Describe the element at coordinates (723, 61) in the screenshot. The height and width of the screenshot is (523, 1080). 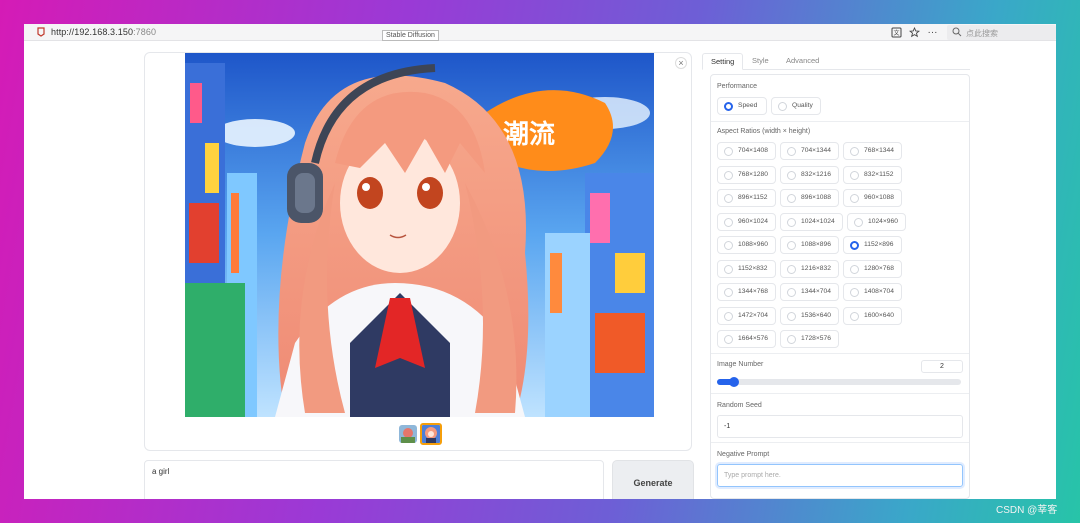
I see `tab-setting: Setting` at that location.